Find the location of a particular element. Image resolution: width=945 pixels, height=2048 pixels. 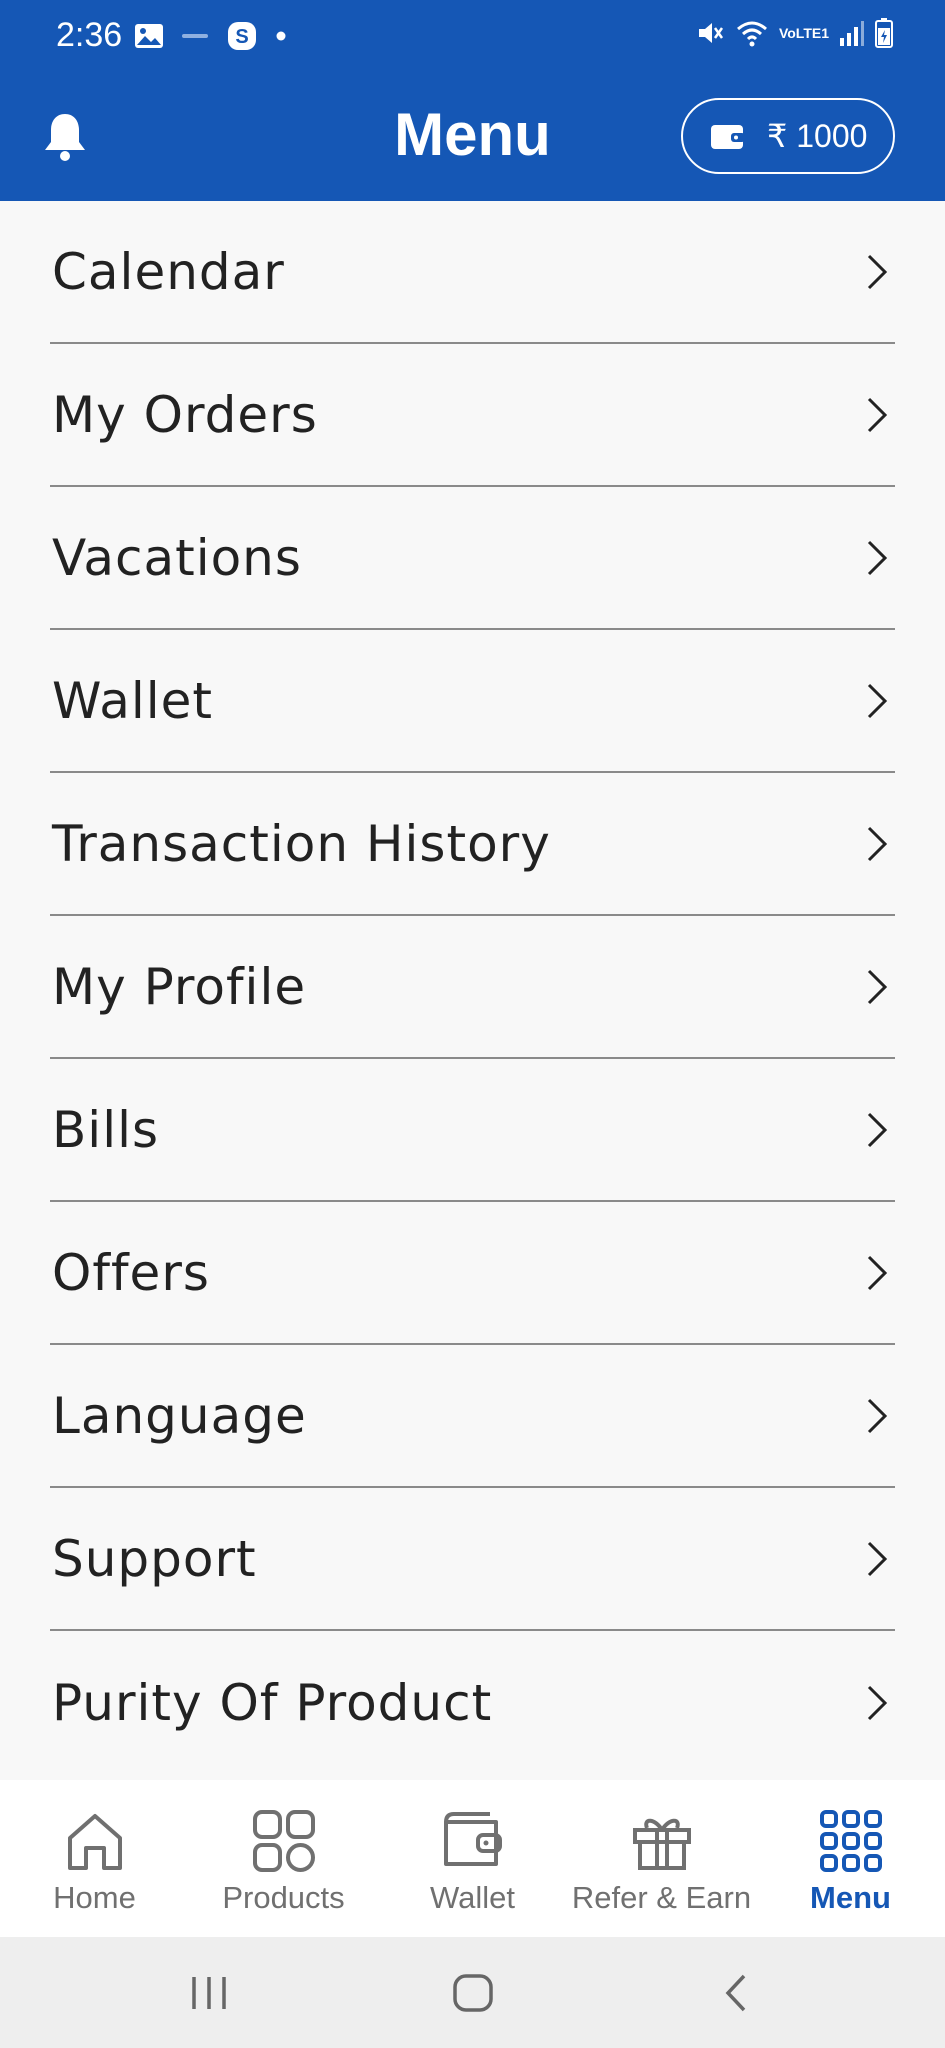

nav-menu: Menu is located at coordinates (850, 1858).